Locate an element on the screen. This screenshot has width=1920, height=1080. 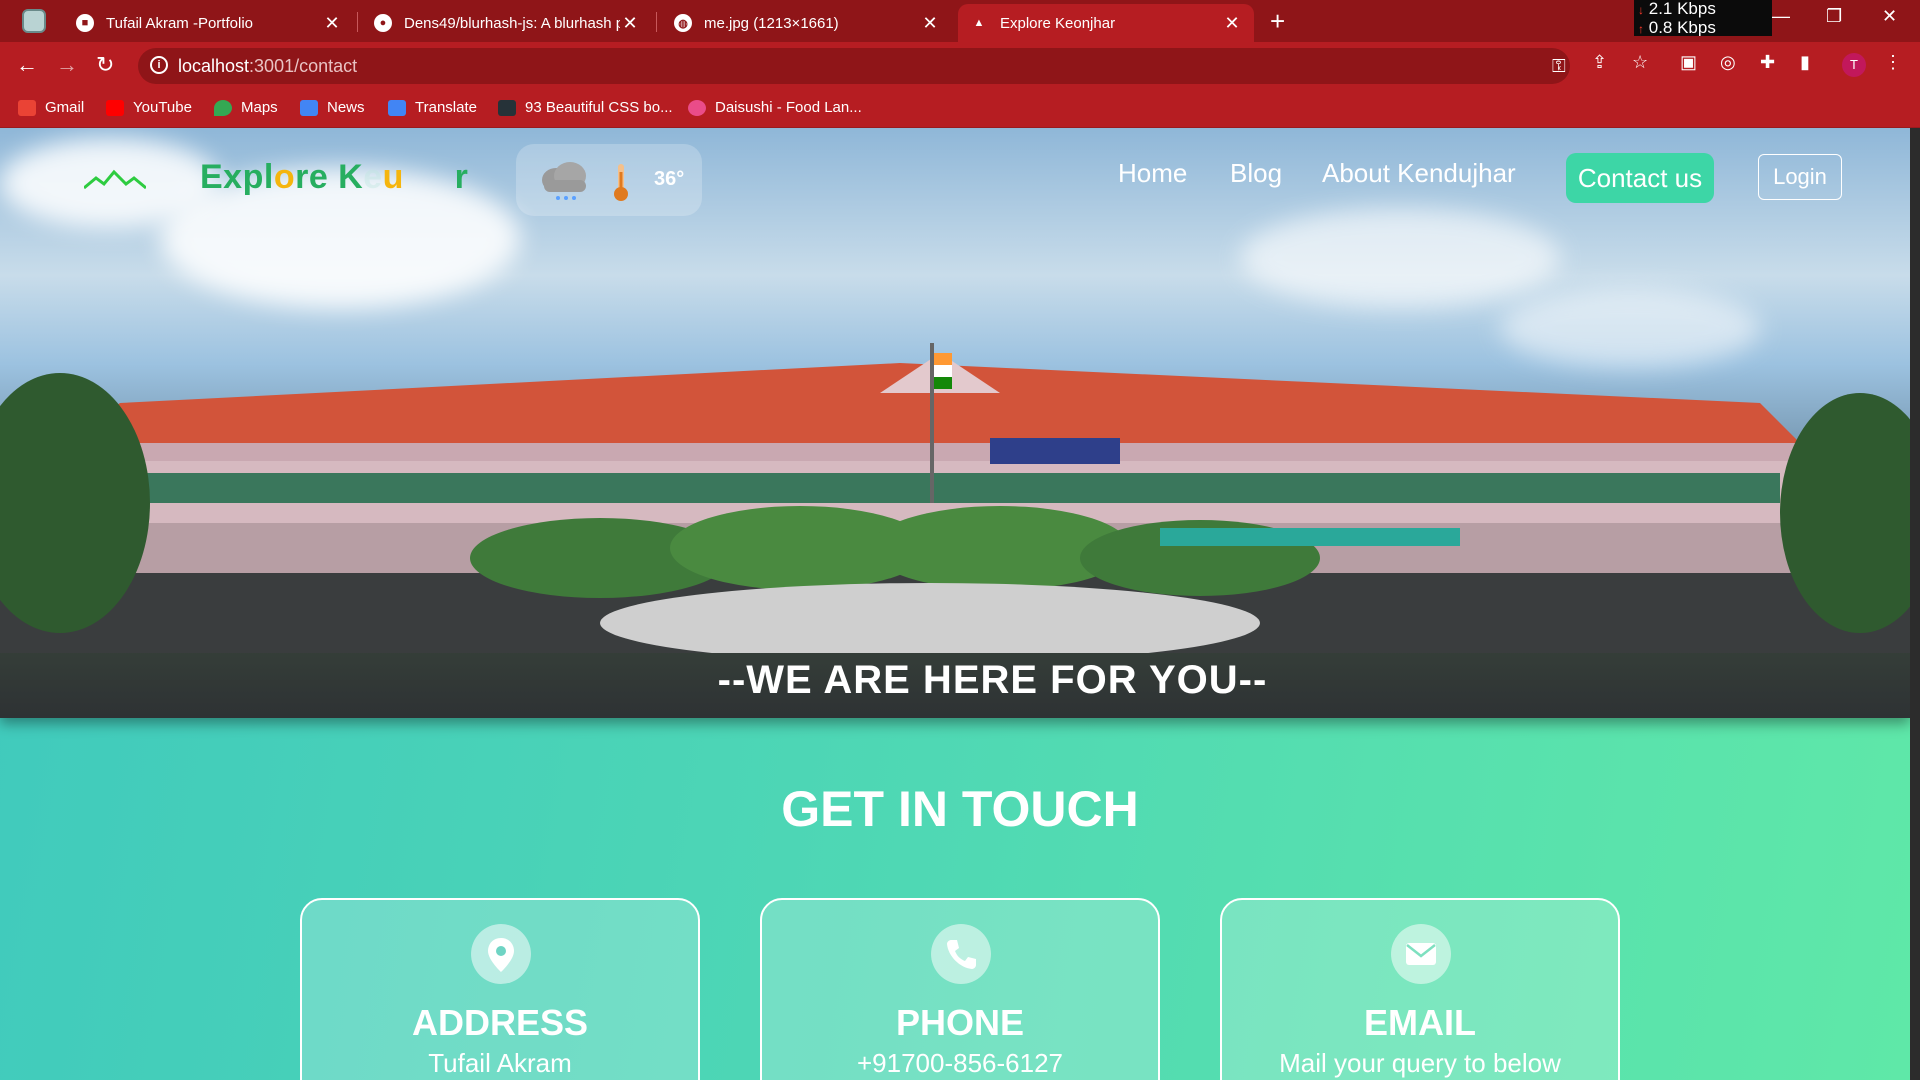
bookmark-news: News is located at coordinates (332, 107).